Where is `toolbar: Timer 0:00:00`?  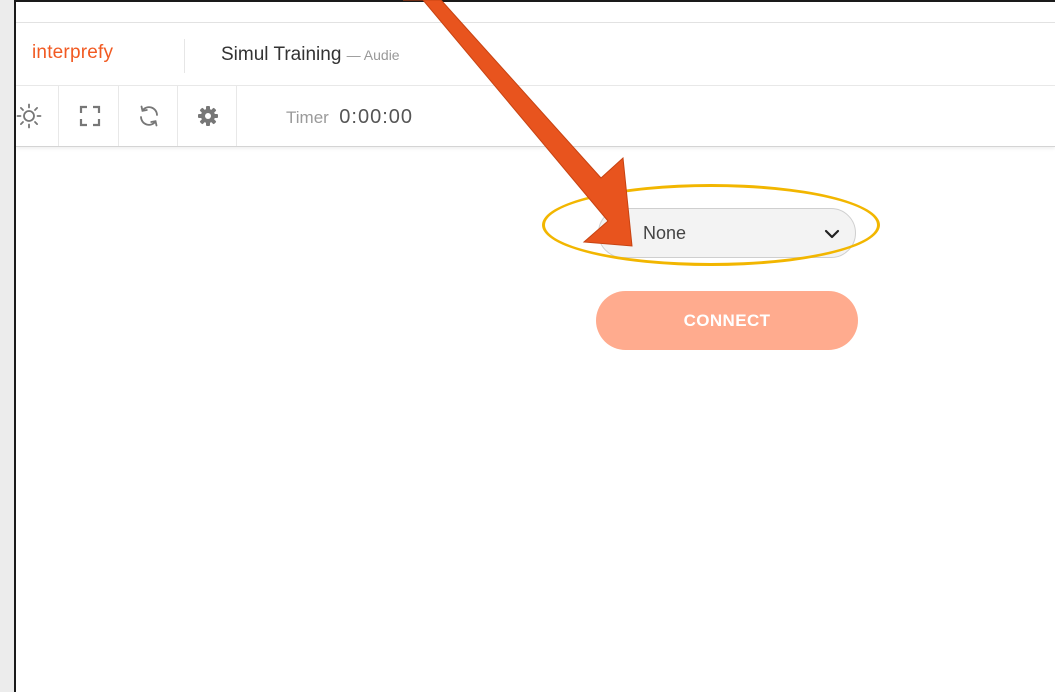
toolbar: Timer 0:00:00 is located at coordinates (535, 116).